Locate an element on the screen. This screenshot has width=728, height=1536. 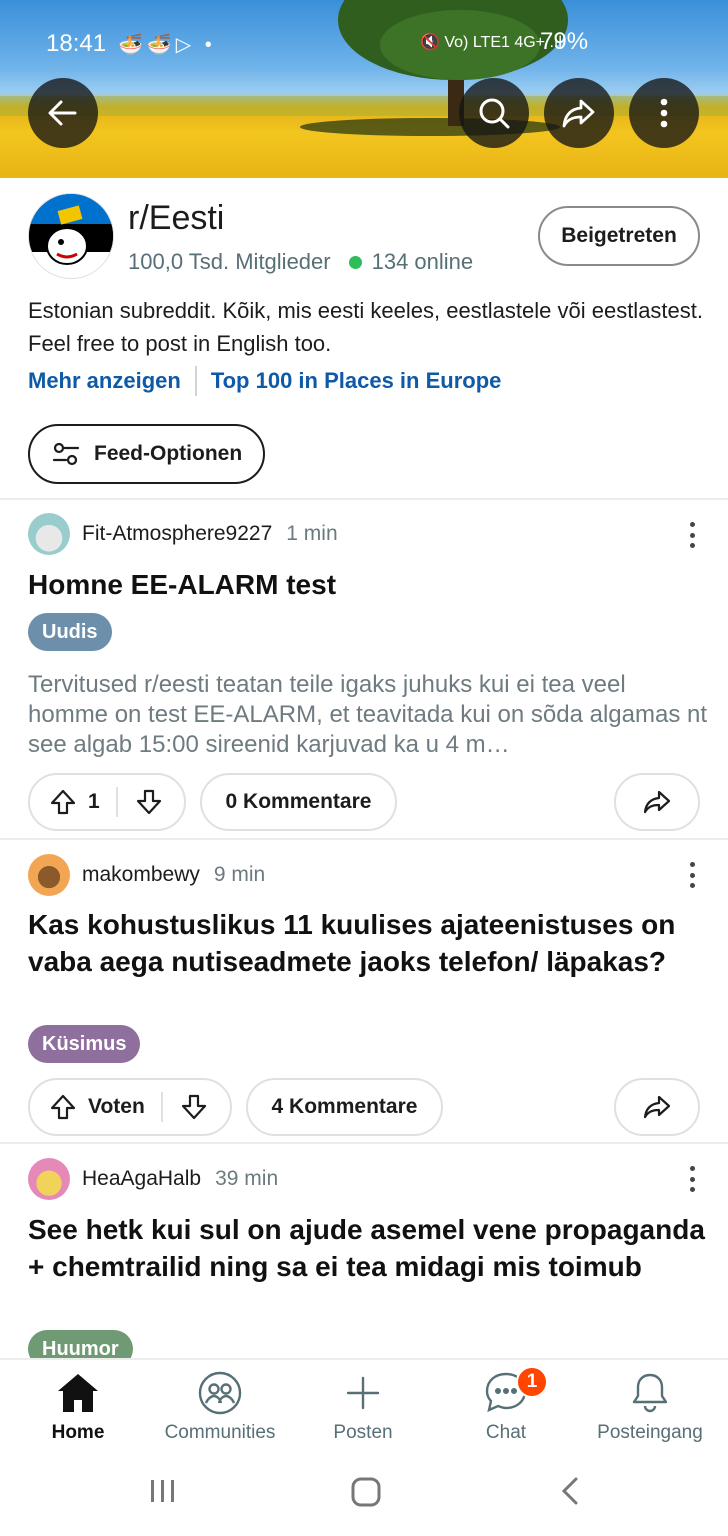
search-icon is located at coordinates (494, 113).